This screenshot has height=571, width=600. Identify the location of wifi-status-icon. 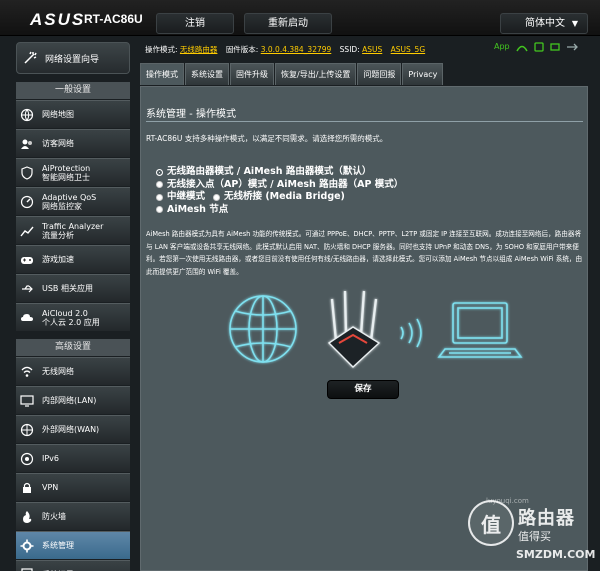
(538, 48).